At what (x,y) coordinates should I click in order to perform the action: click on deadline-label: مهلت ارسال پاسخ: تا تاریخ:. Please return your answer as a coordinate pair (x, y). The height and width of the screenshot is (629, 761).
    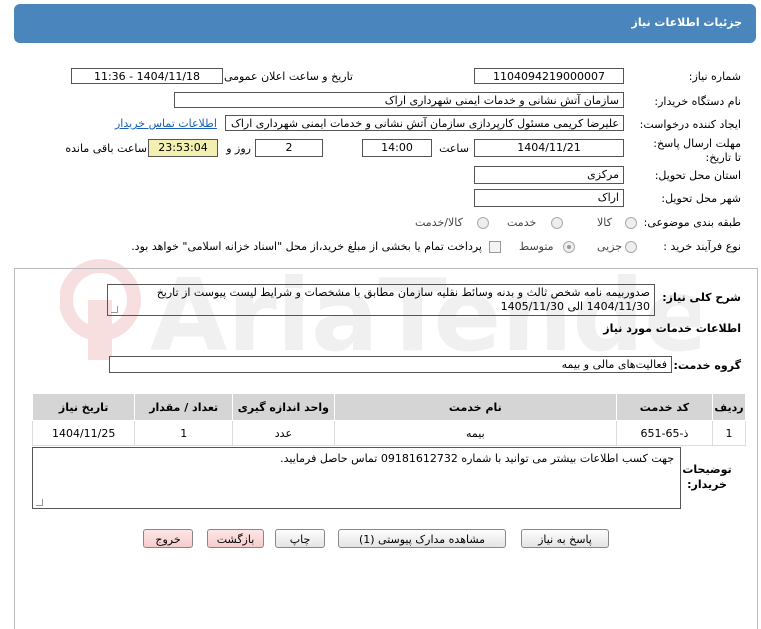
    Looking at the image, I should click on (697, 150).